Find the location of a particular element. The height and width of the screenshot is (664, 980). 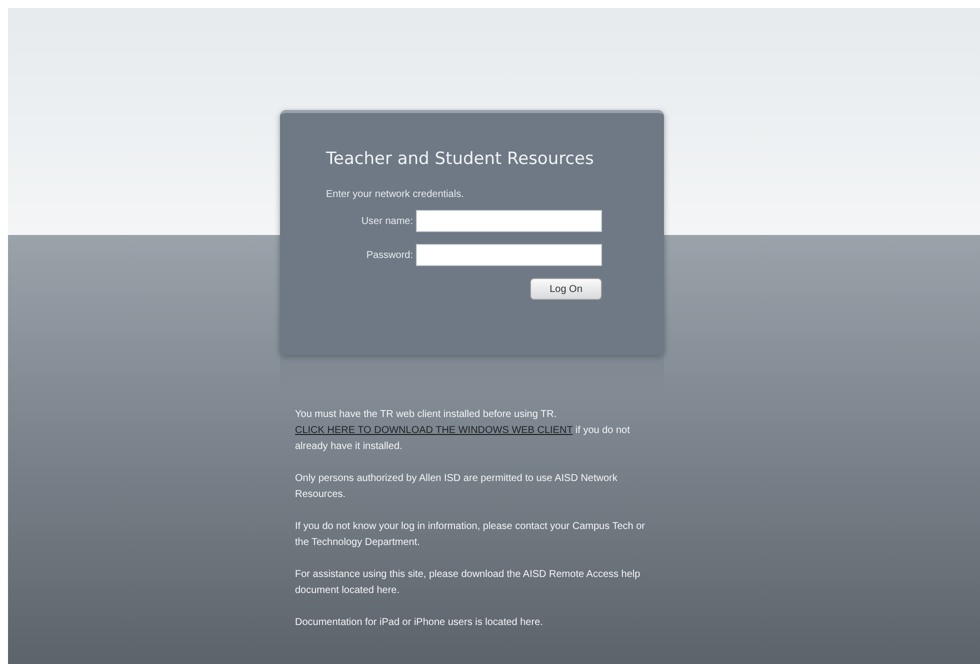

notice-paragraph: Only persons authorized by Allen ISD are permitted to use AISD Network Resources. is located at coordinates (456, 487).